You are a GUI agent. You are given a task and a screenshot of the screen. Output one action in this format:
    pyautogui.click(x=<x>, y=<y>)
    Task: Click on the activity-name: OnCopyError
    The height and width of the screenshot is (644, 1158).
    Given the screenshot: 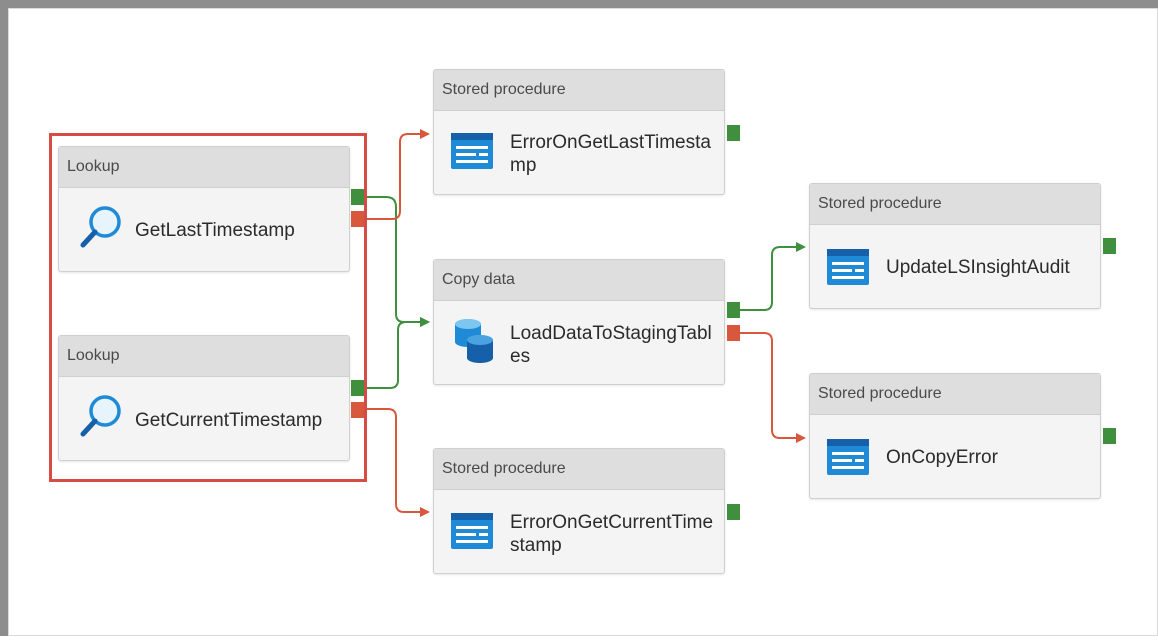 What is the action you would take?
    pyautogui.click(x=942, y=457)
    